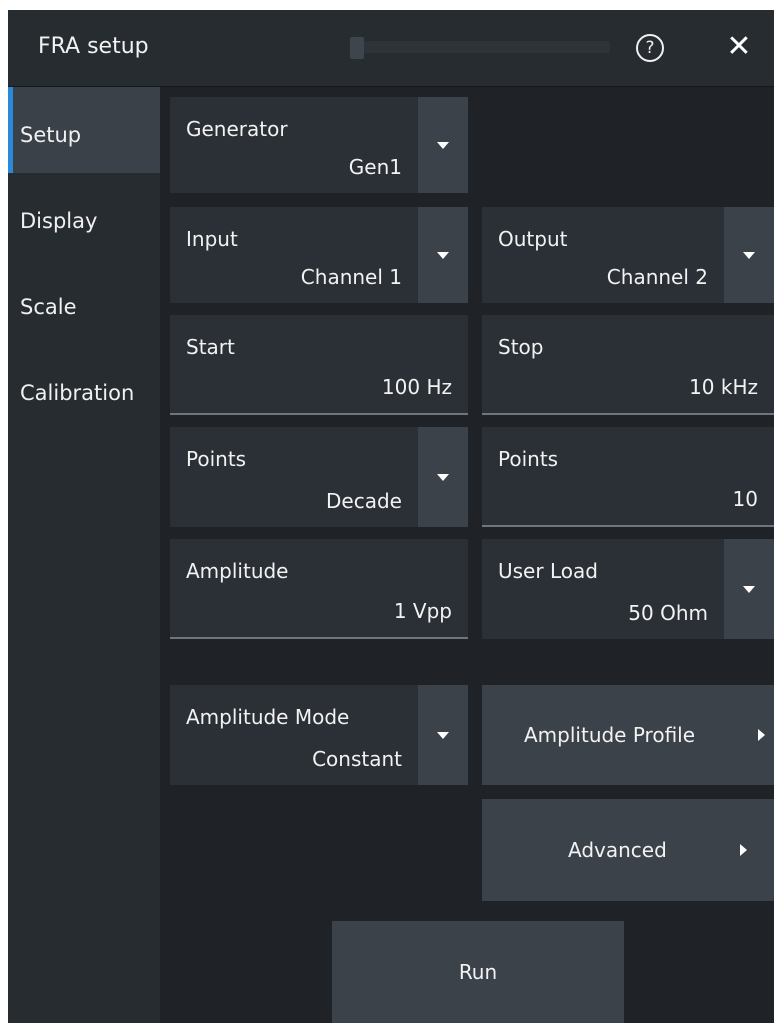 This screenshot has height=1023, width=774. I want to click on advanced-button: Advanced, so click(628, 850).